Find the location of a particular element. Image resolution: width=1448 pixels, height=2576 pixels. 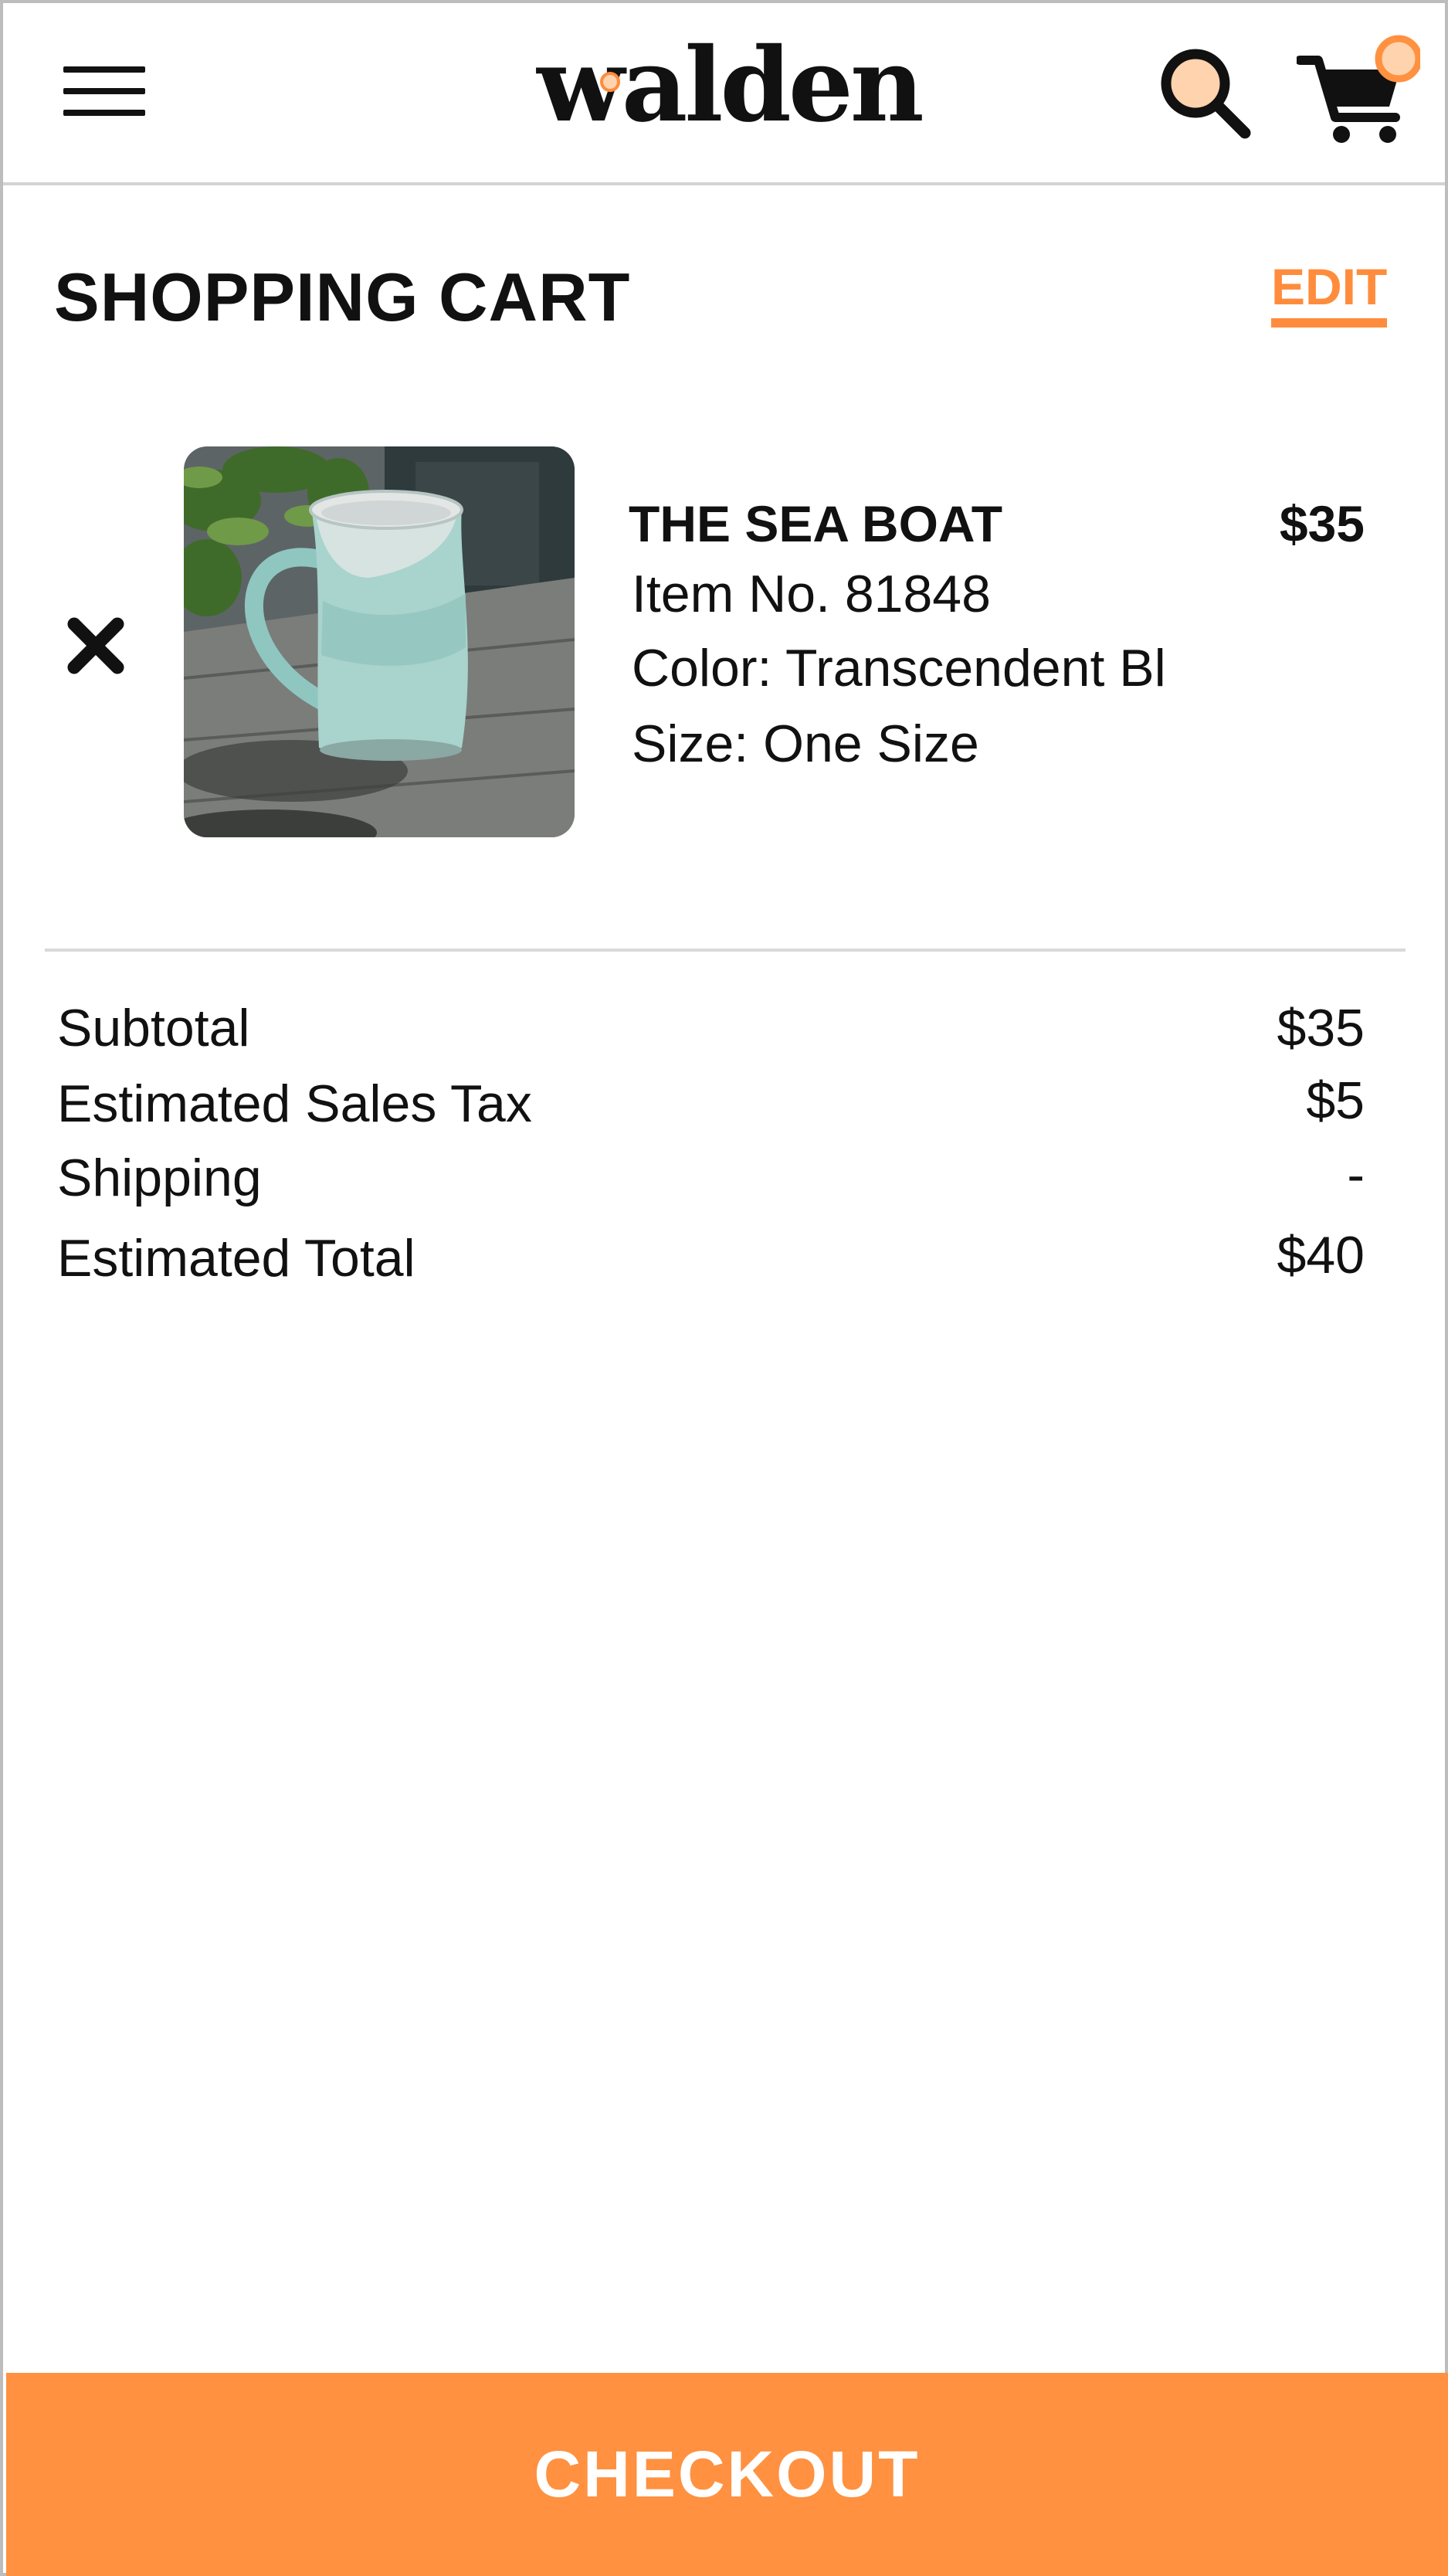

search-icon is located at coordinates (1204, 92).